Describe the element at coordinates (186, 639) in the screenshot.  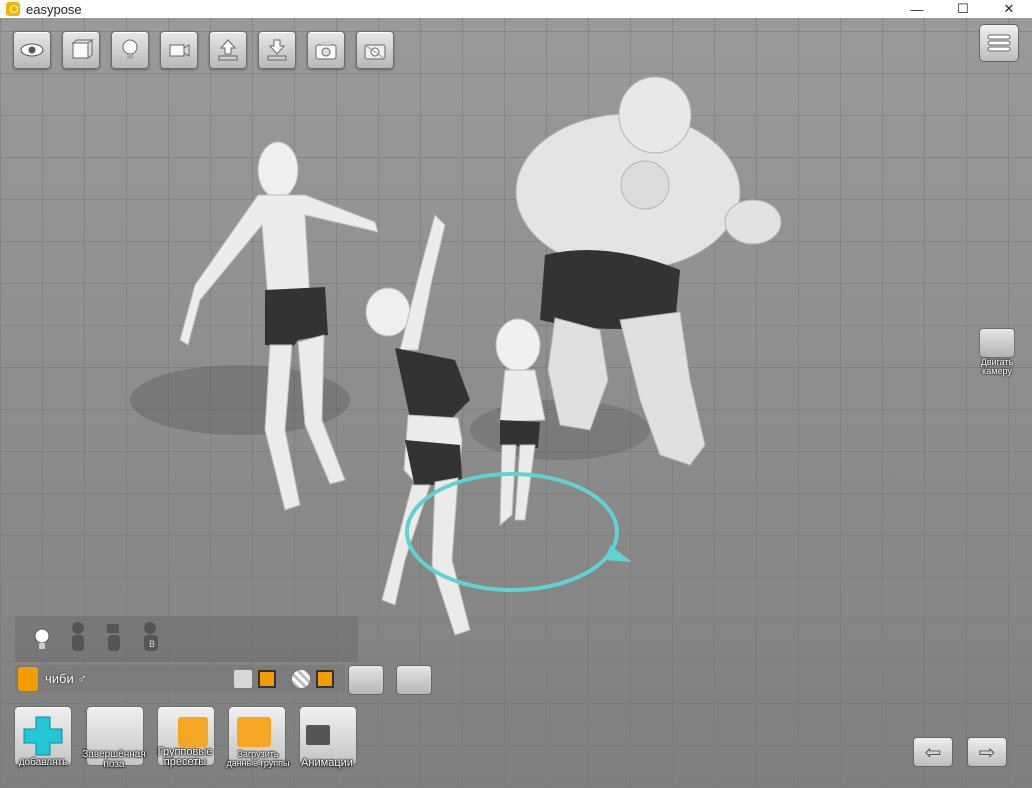
I see `layer-panel` at that location.